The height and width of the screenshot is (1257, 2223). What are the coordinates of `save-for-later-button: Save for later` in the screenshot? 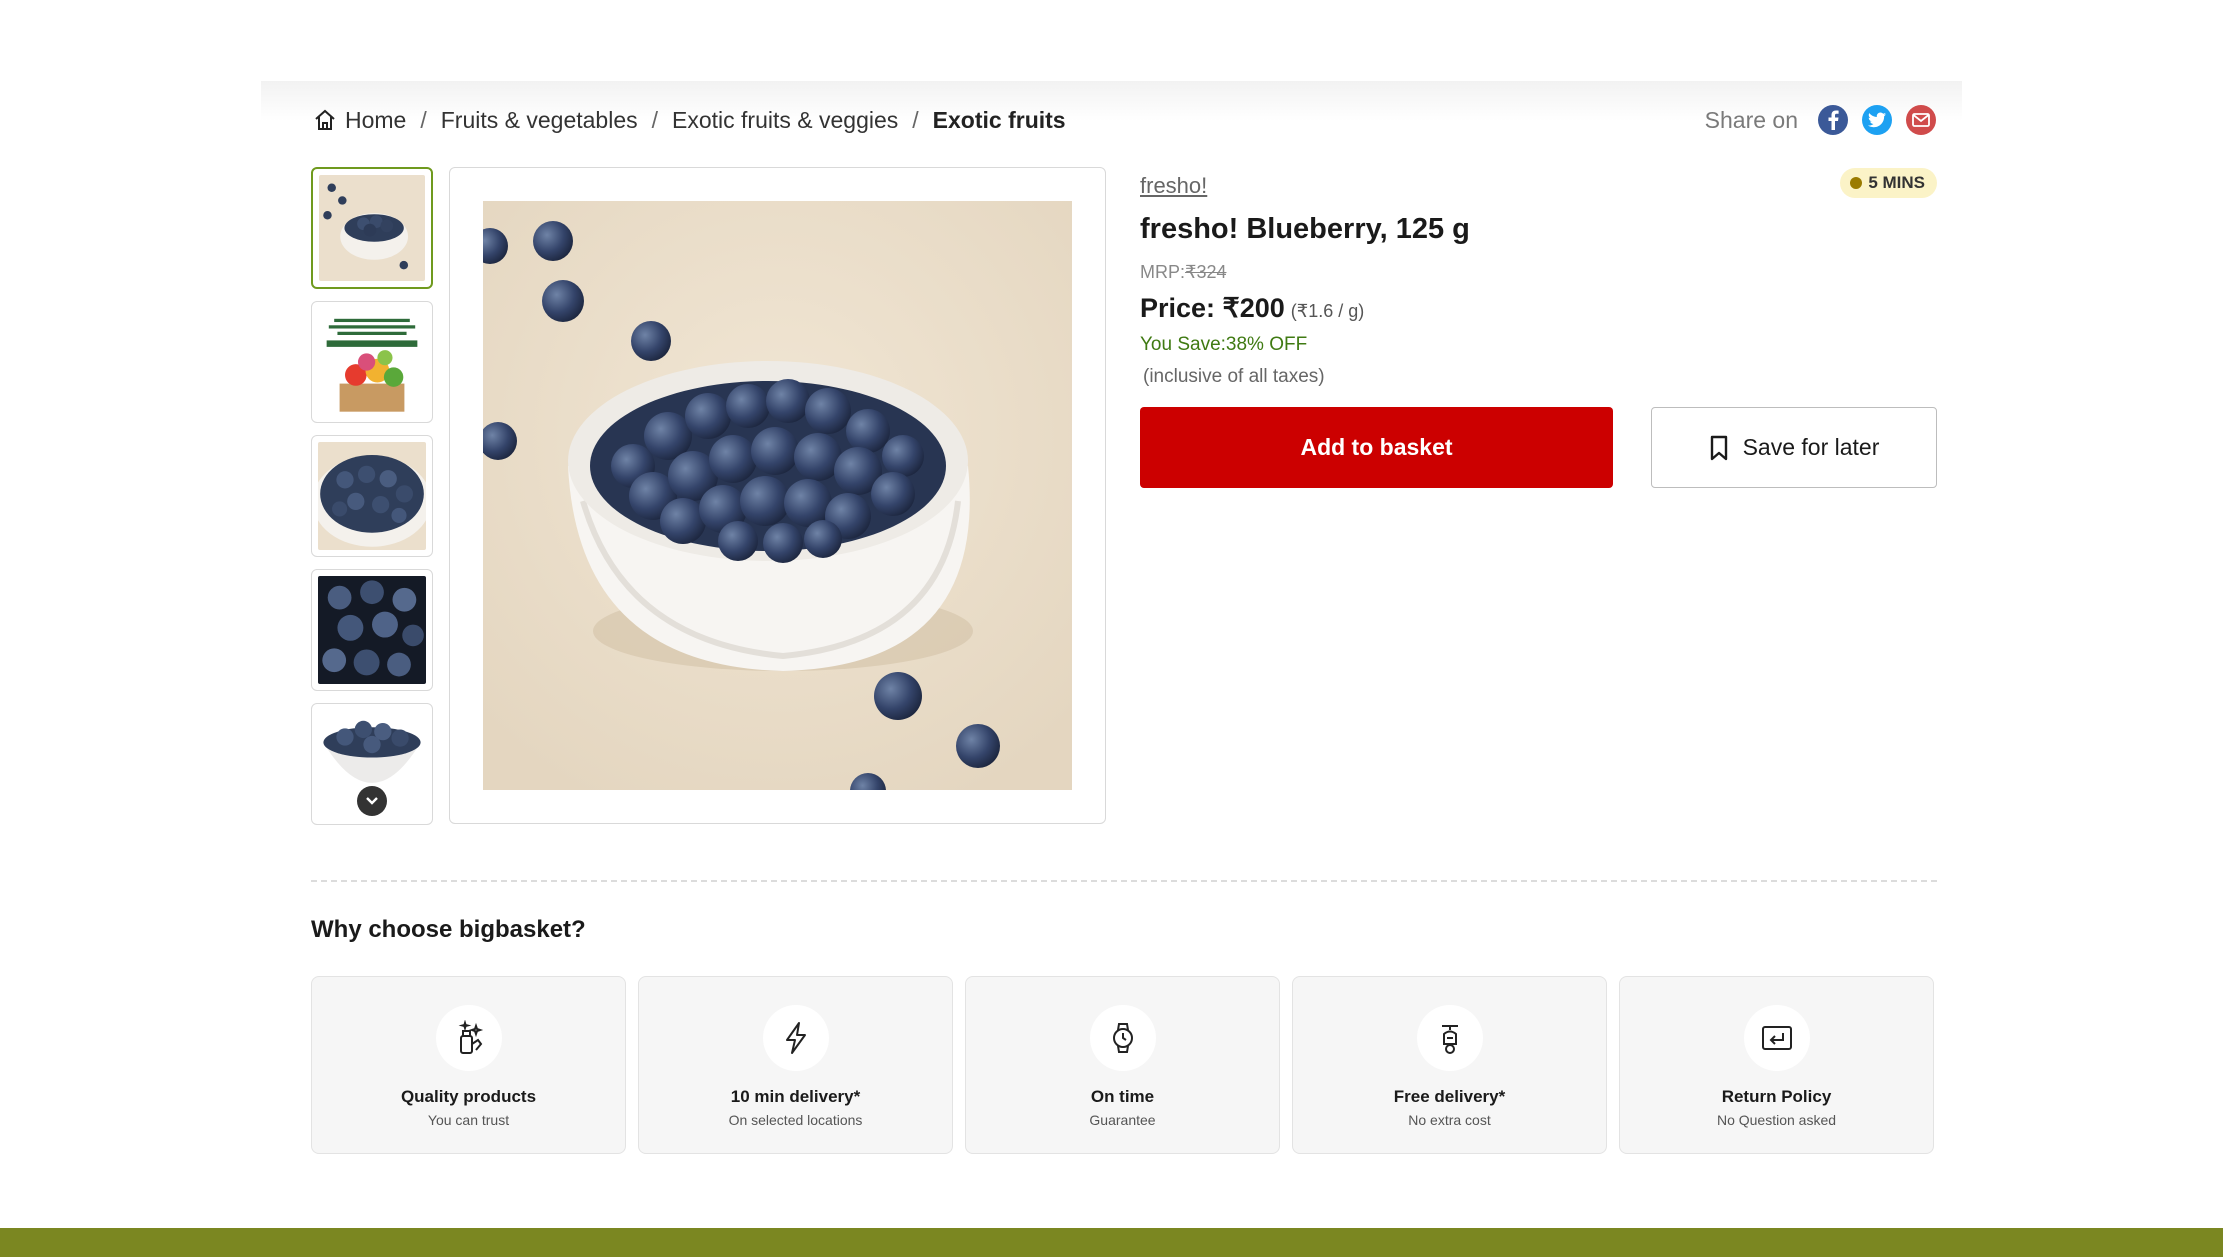 It's located at (1794, 447).